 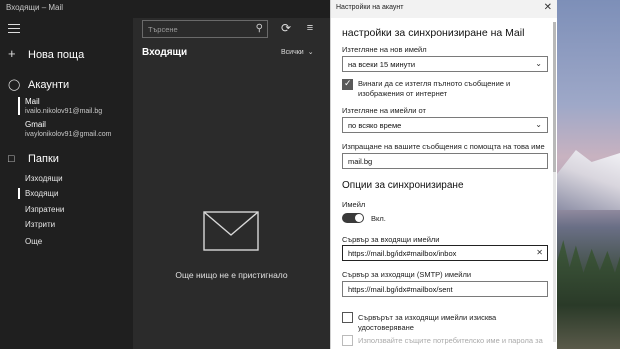 What do you see at coordinates (33, 241) in the screenshot?
I see `folder-item-more: Още` at bounding box center [33, 241].